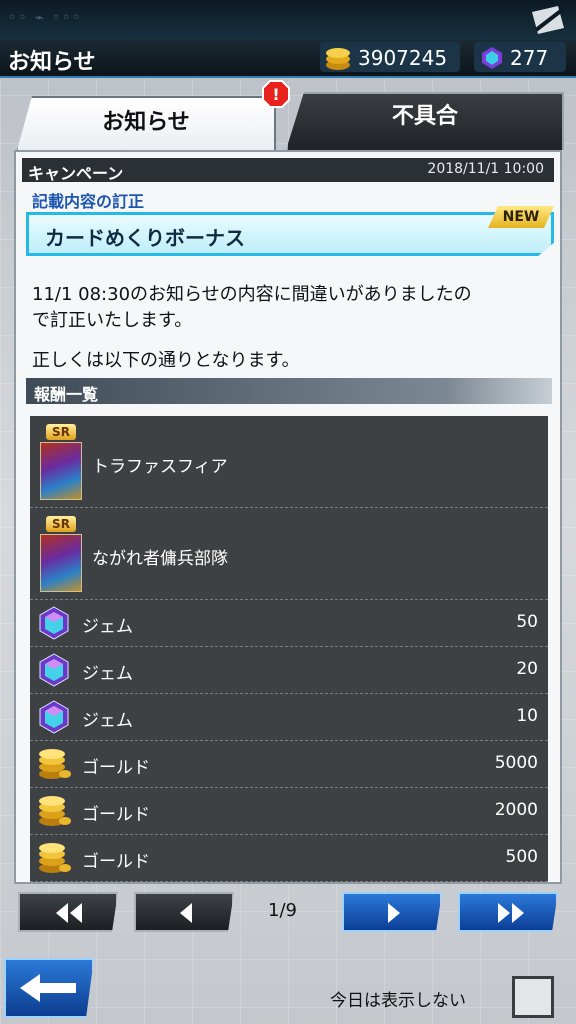 The height and width of the screenshot is (1024, 576). I want to click on double-chevron-left-icon, so click(70, 913).